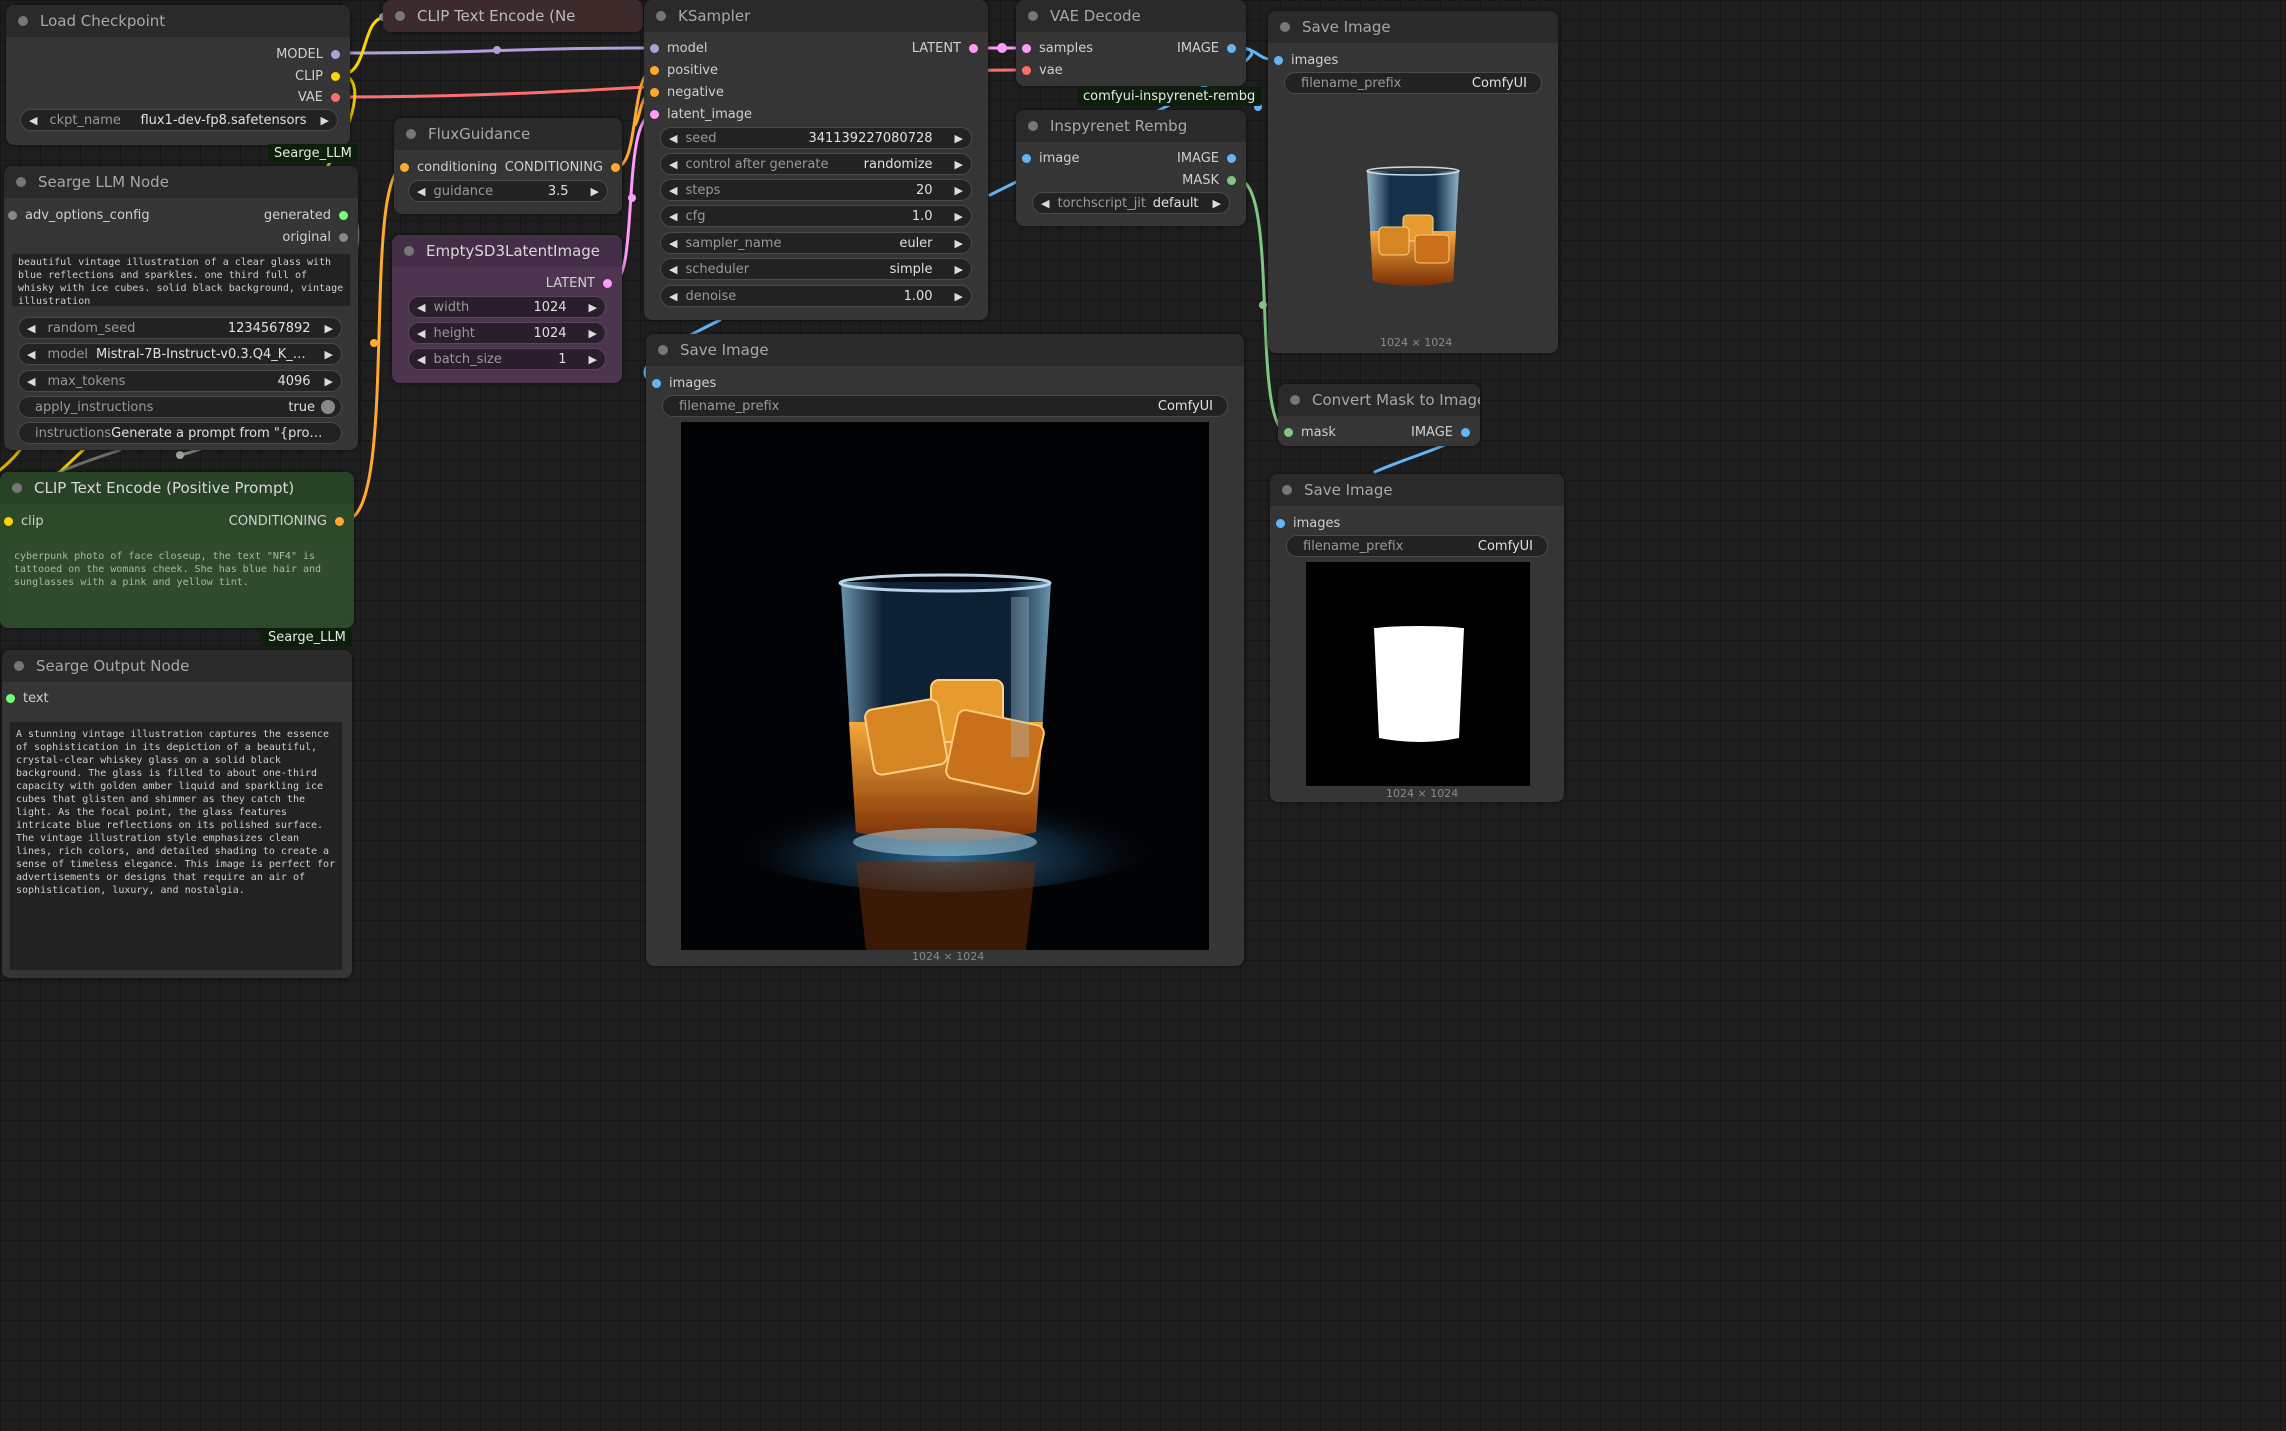 The image size is (2286, 1431). Describe the element at coordinates (507, 333) in the screenshot. I see `height-widget: ◀ height 1024 ▶` at that location.